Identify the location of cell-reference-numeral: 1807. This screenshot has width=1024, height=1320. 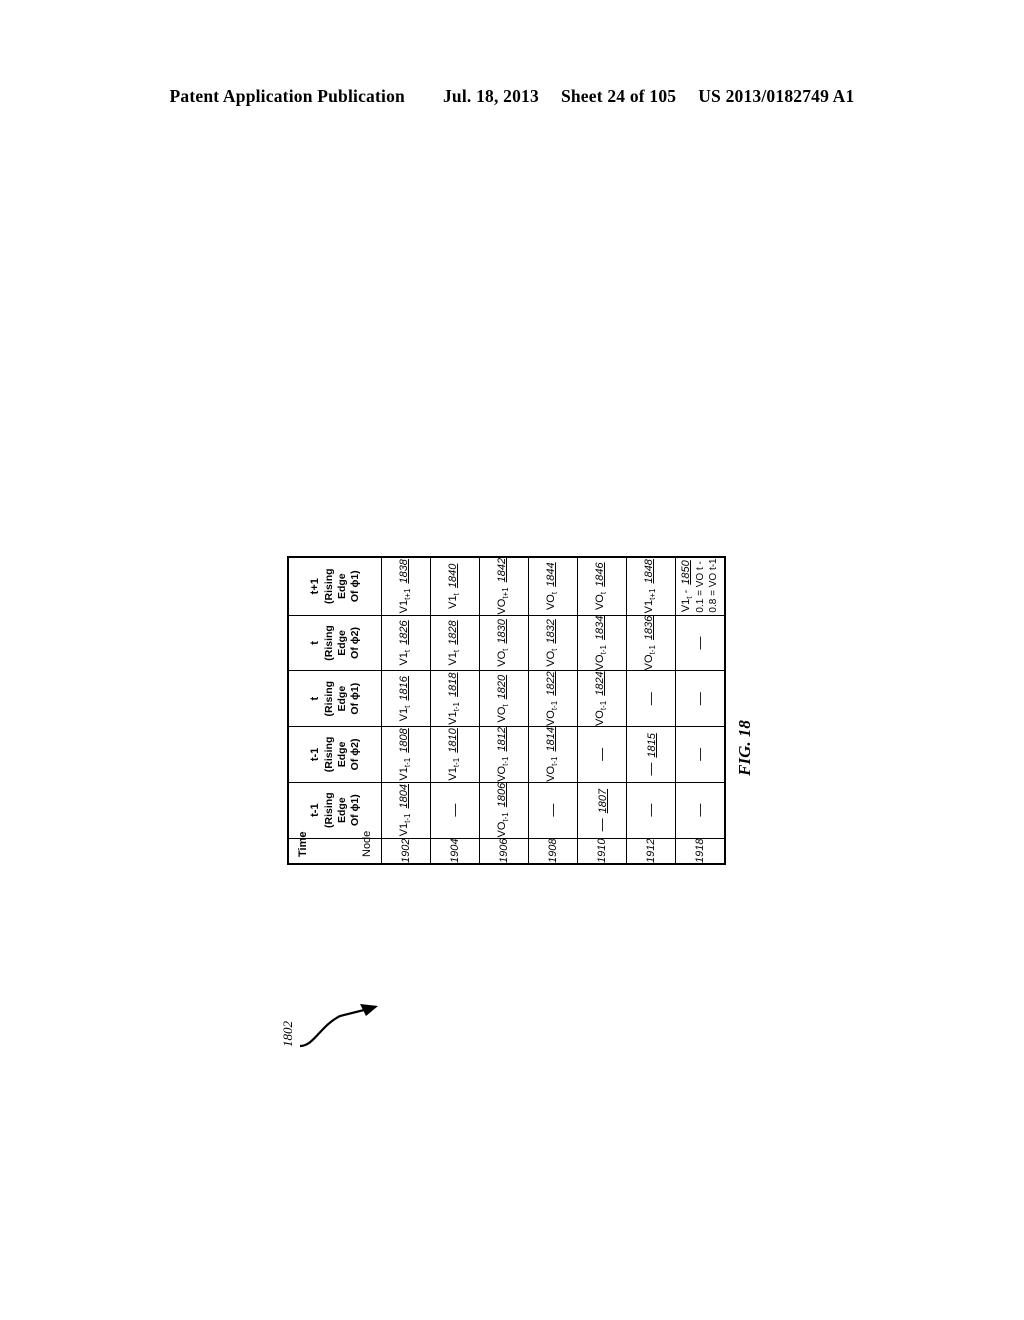
(602, 800).